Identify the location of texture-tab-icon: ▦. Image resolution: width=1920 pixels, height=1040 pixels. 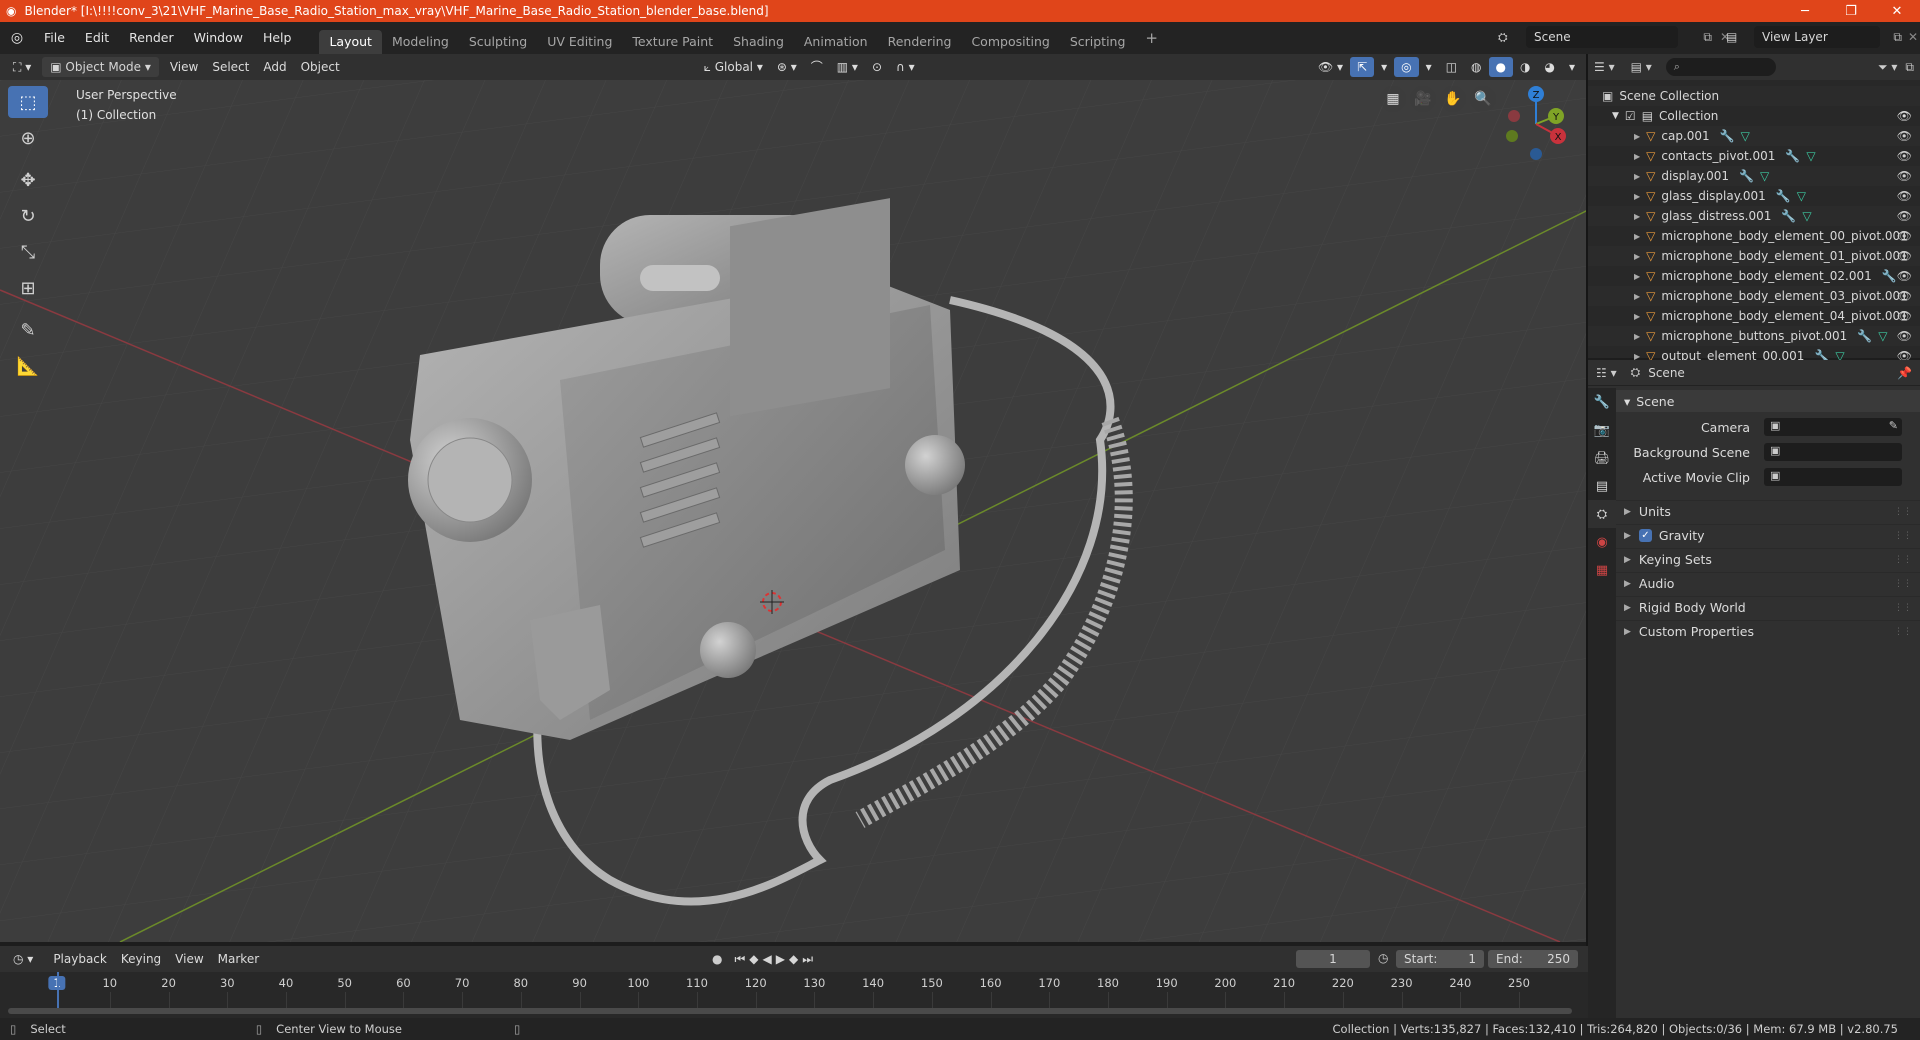
(1602, 570).